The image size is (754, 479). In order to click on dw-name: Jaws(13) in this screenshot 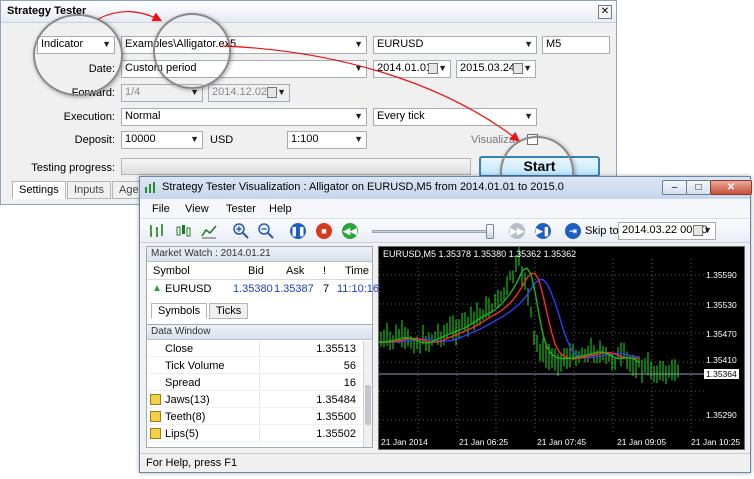, I will do `click(187, 400)`.